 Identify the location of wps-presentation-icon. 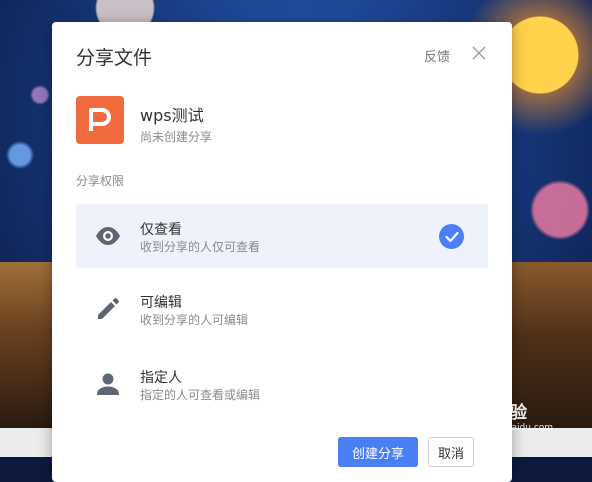
(100, 120).